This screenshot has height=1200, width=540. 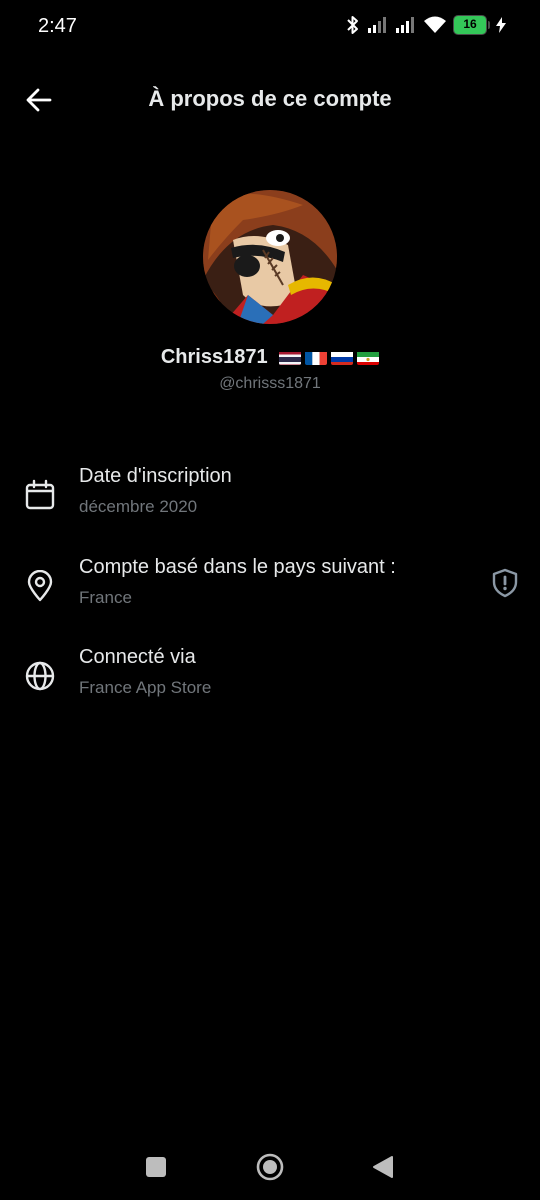 I want to click on globe-icon, so click(x=40, y=676).